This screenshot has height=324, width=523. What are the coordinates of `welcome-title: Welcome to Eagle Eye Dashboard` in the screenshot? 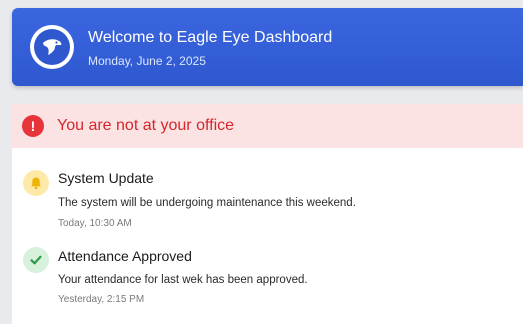 It's located at (210, 37).